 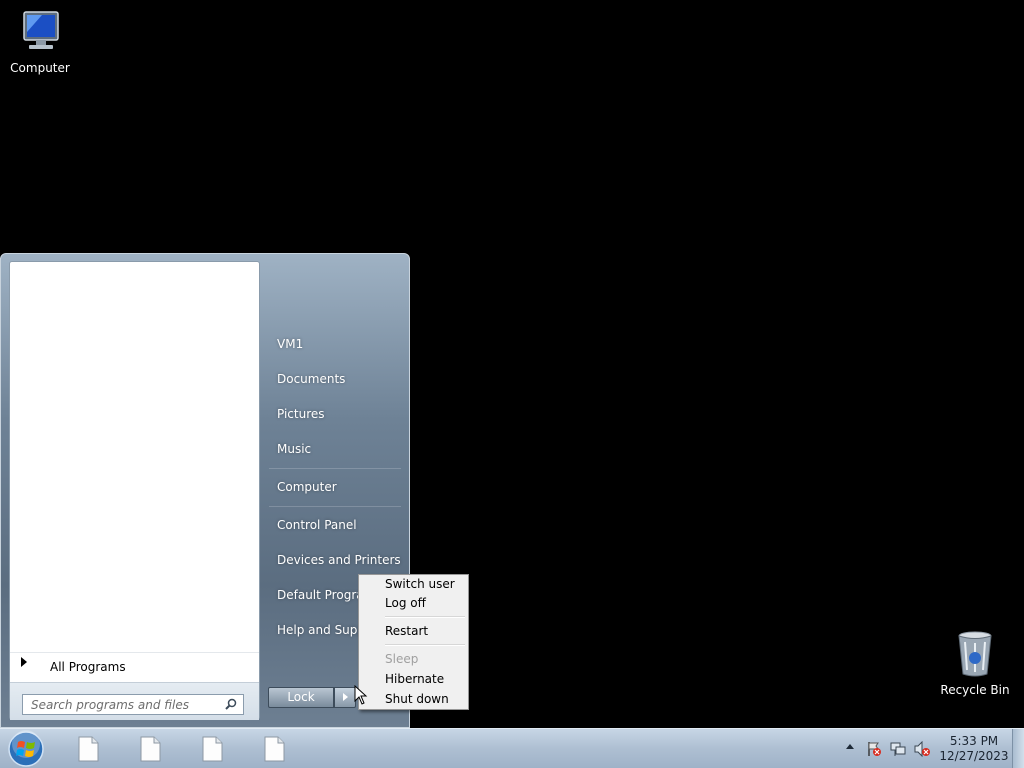 I want to click on programs-pane: All Programs Search programs and files, so click(x=134, y=490).